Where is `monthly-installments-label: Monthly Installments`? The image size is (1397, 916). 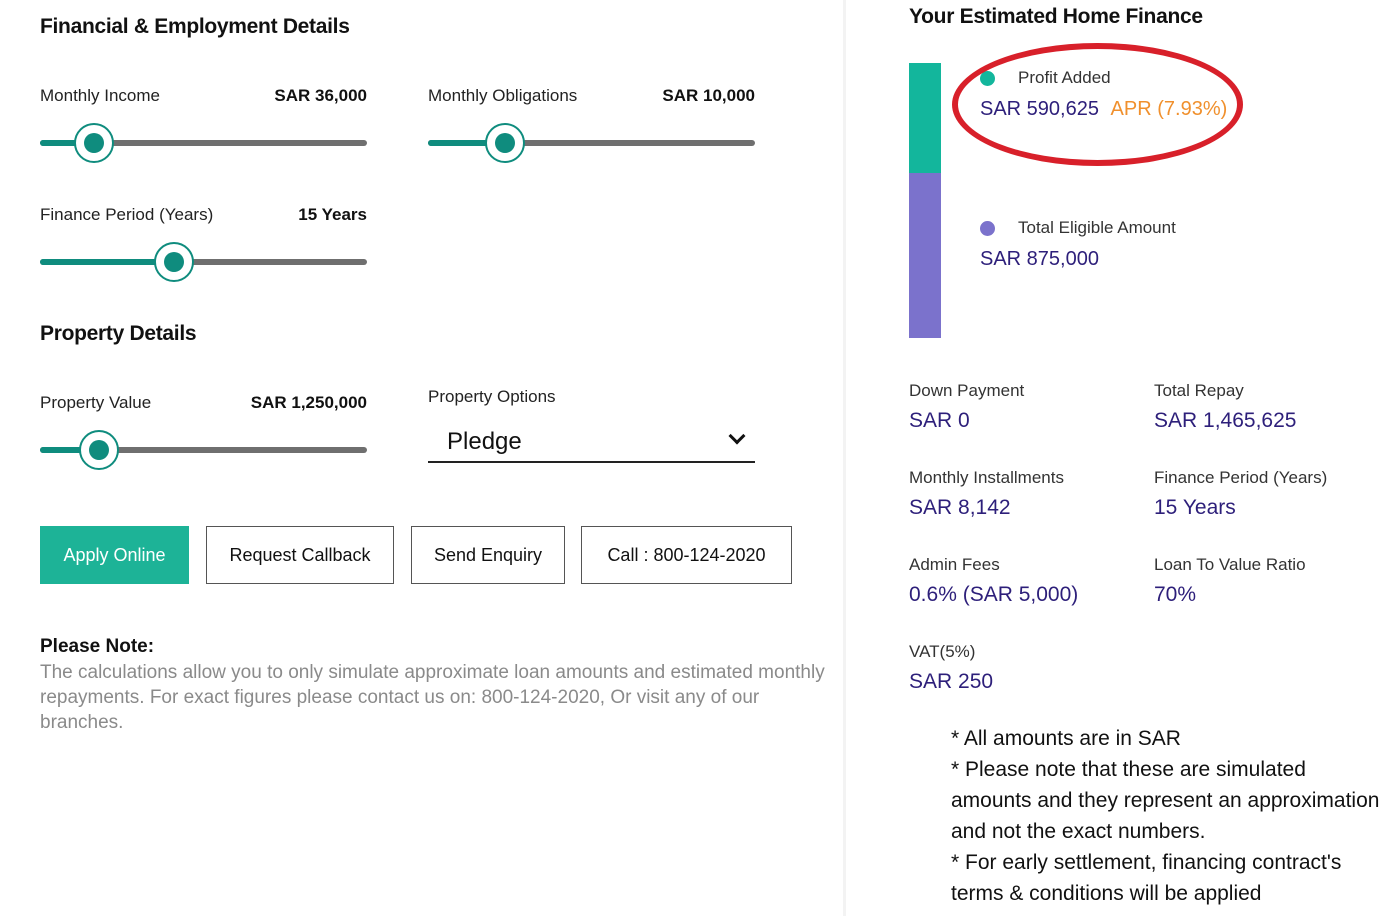
monthly-installments-label: Monthly Installments is located at coordinates (986, 477).